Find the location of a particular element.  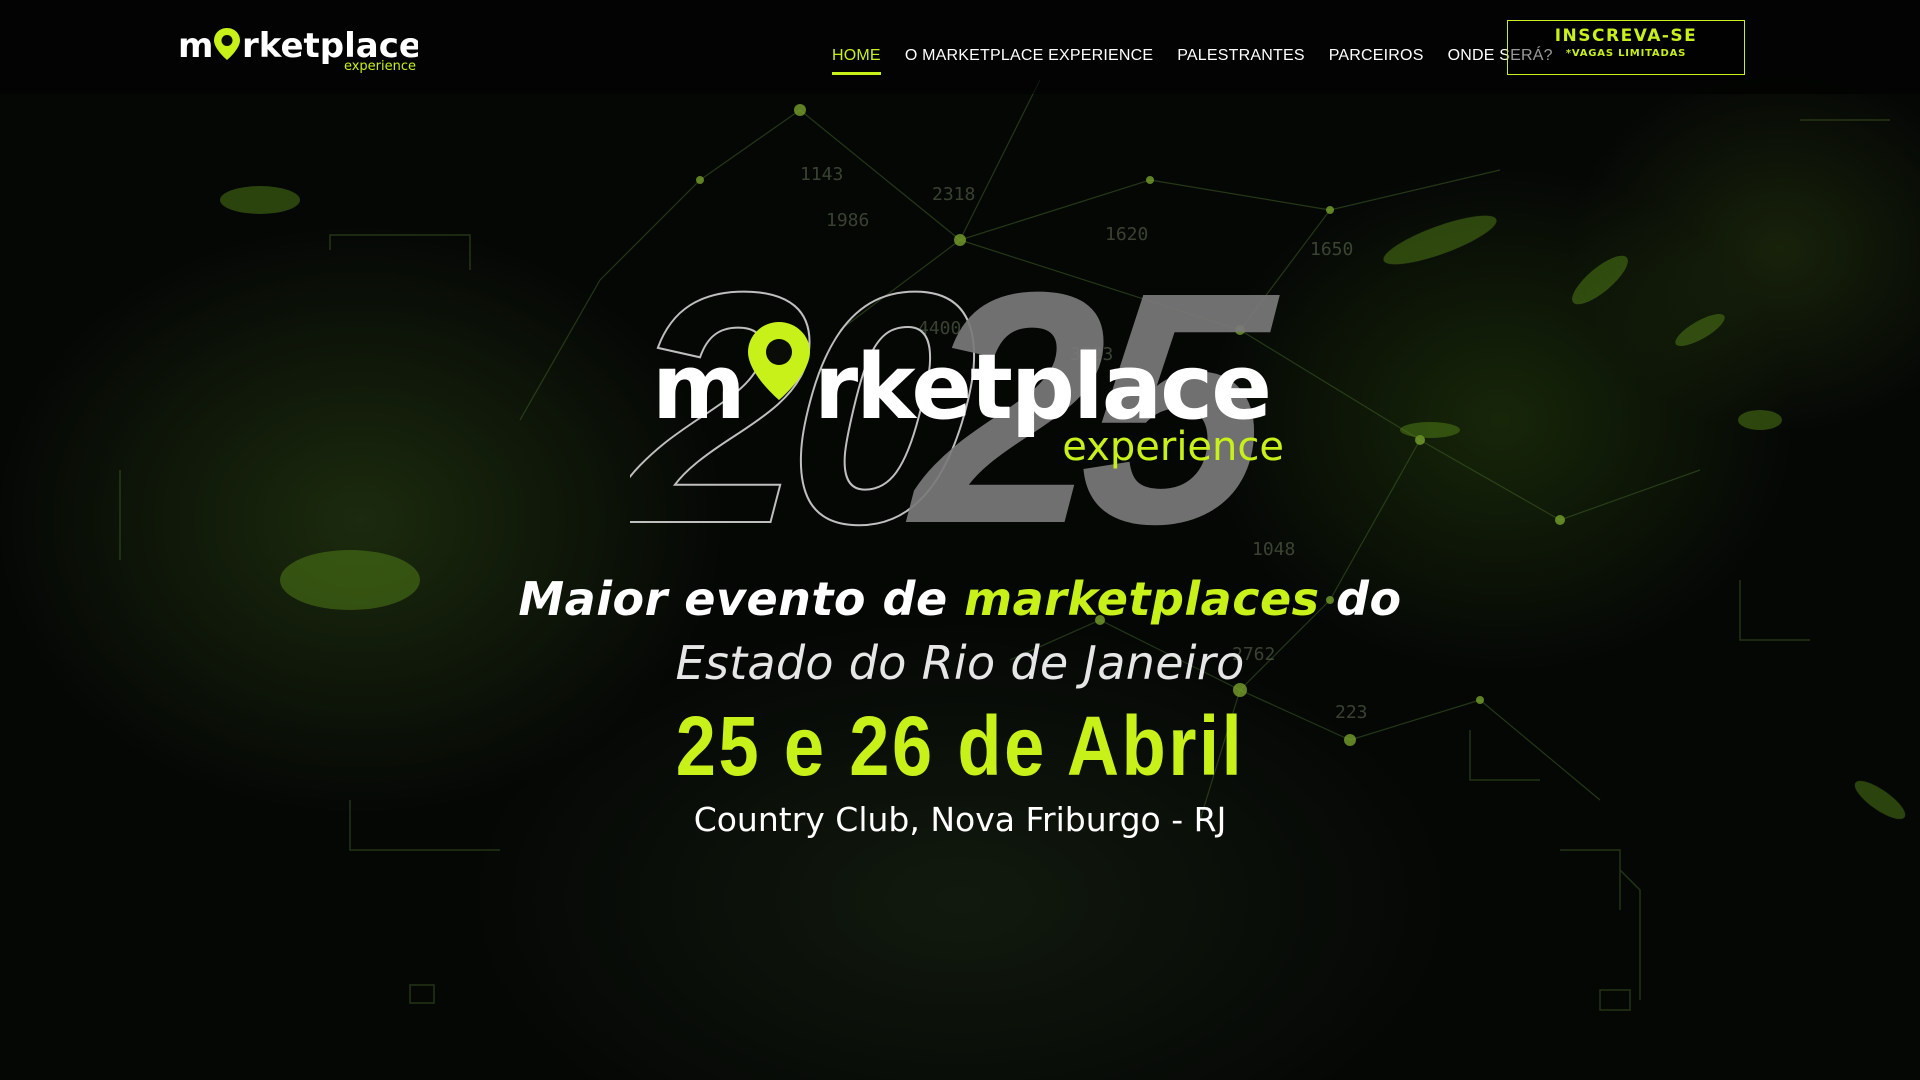

nav-partners: PARCEIROS is located at coordinates (1376, 59).